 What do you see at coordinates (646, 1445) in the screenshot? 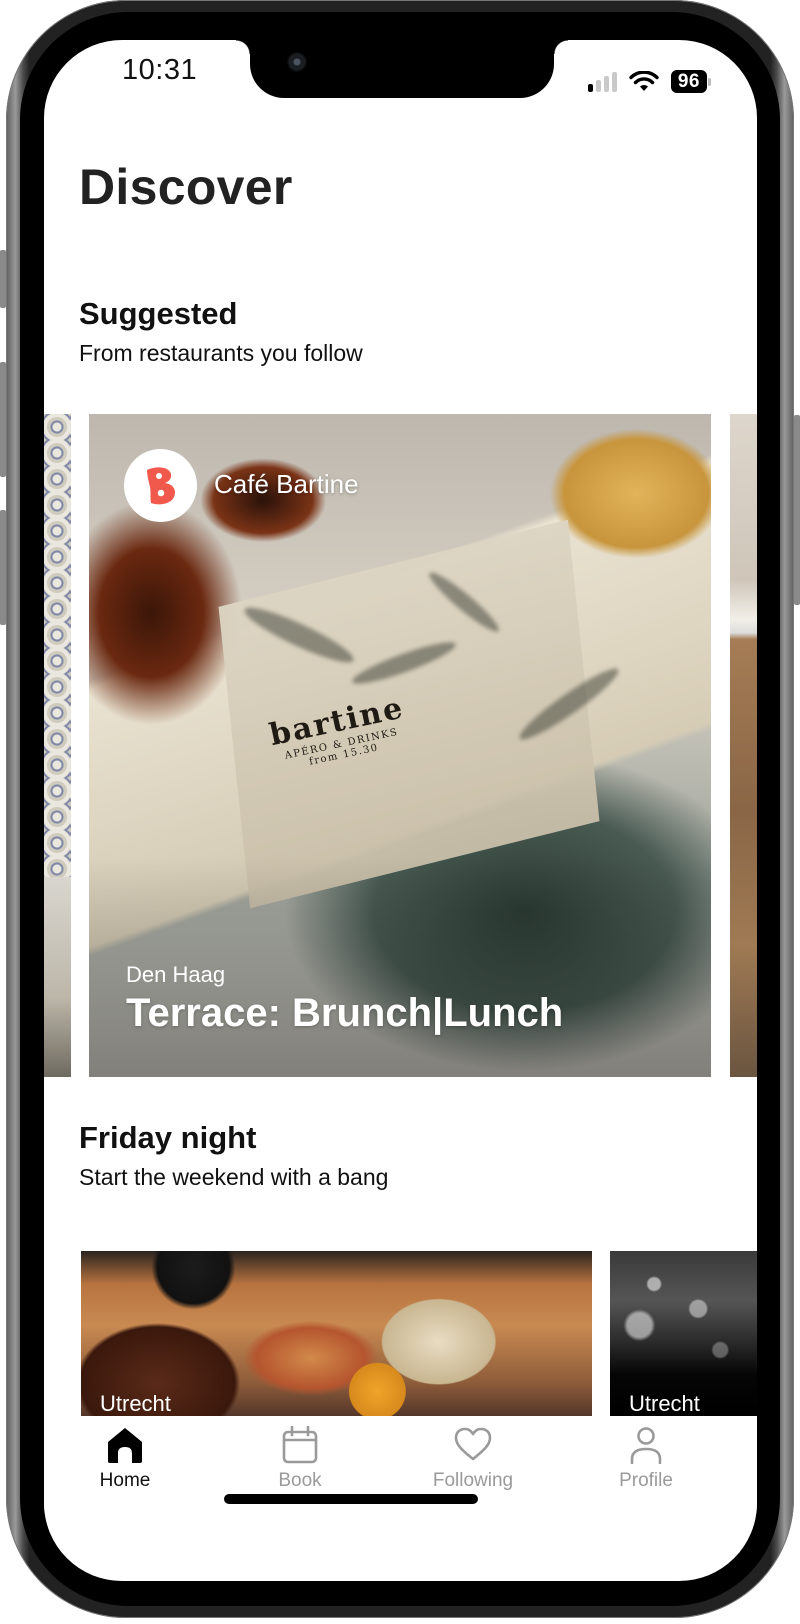
I see `person-icon` at bounding box center [646, 1445].